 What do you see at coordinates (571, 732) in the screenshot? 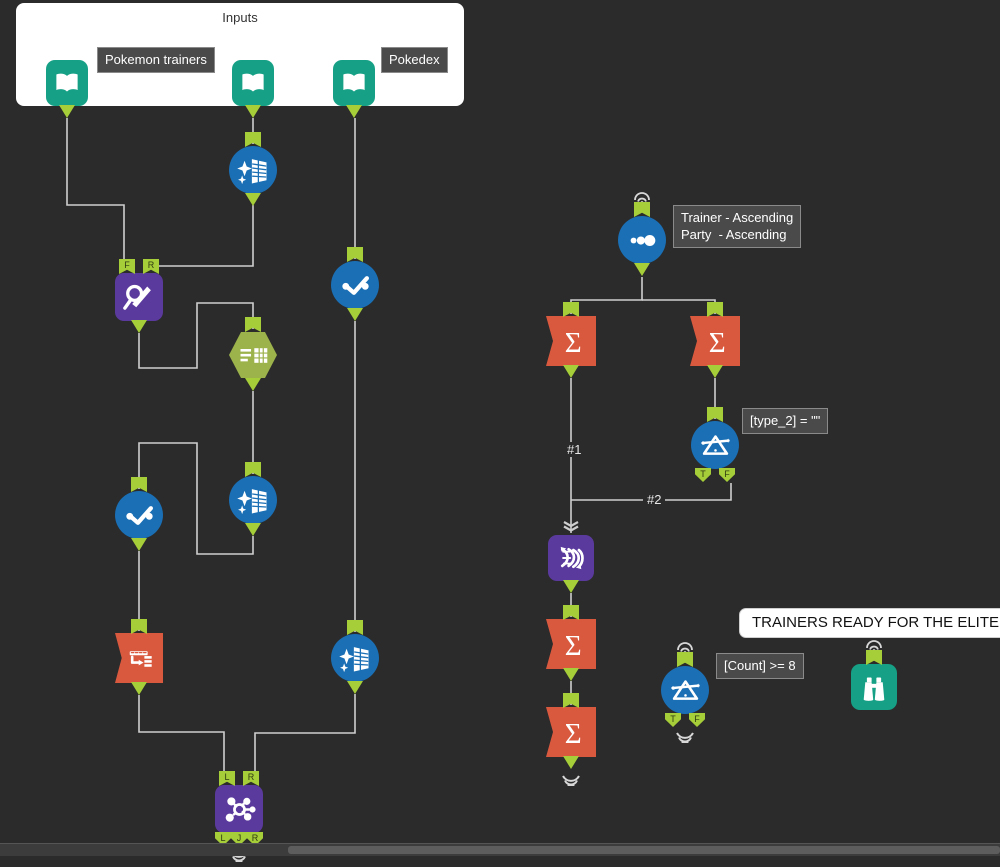
I see `summarize-tool-4-body: Σ` at bounding box center [571, 732].